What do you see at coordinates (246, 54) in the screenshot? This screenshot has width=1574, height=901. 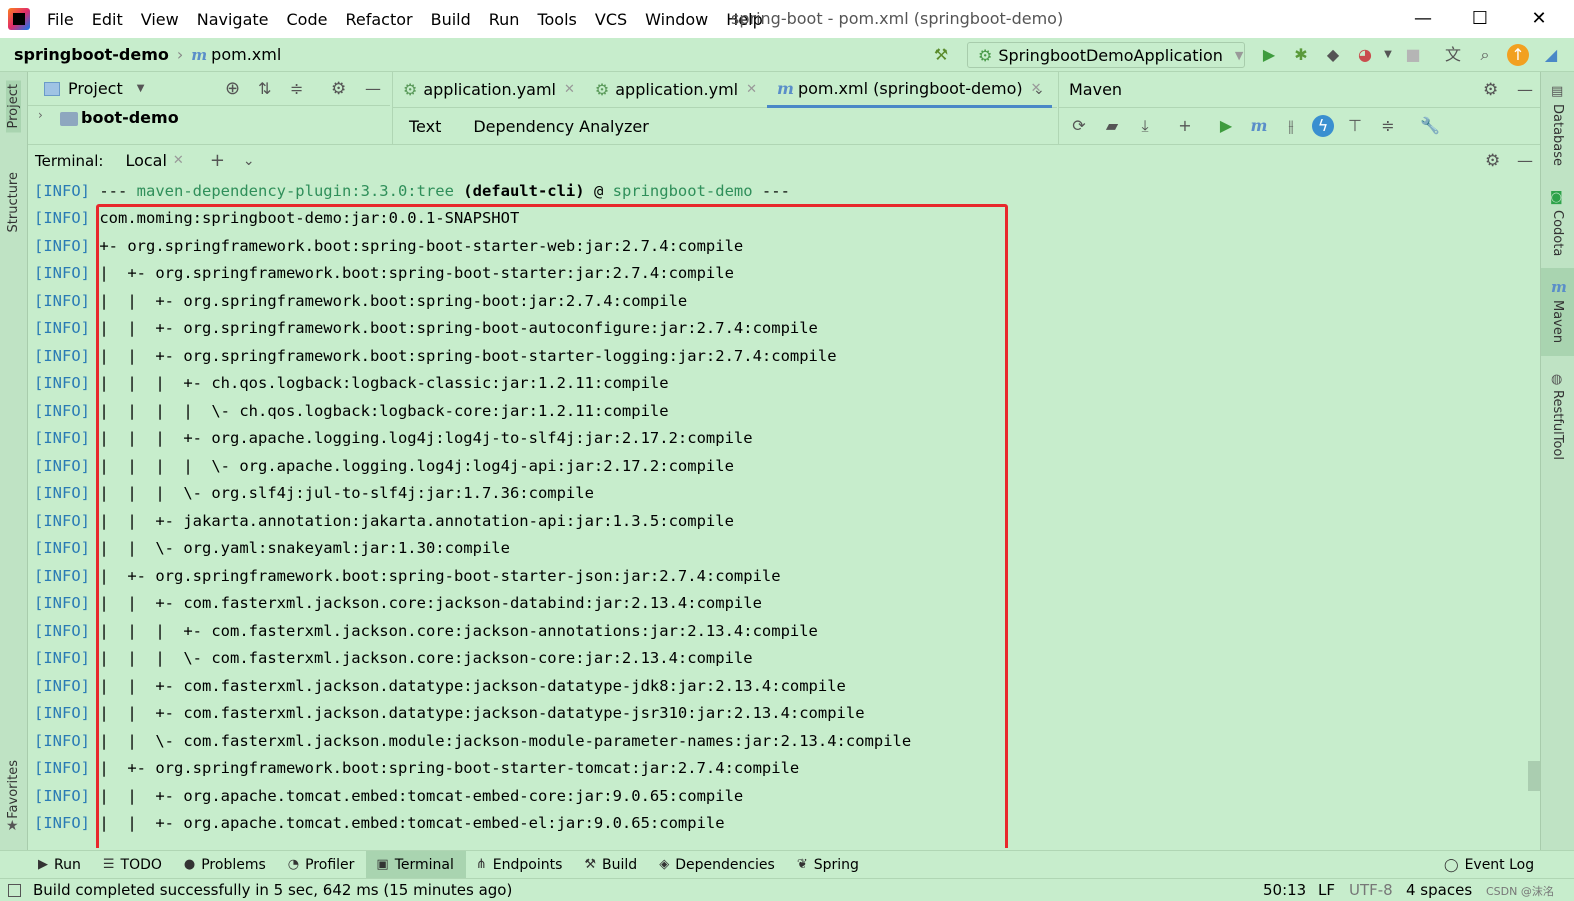 I see `breadcrumb-file: pom.xml` at bounding box center [246, 54].